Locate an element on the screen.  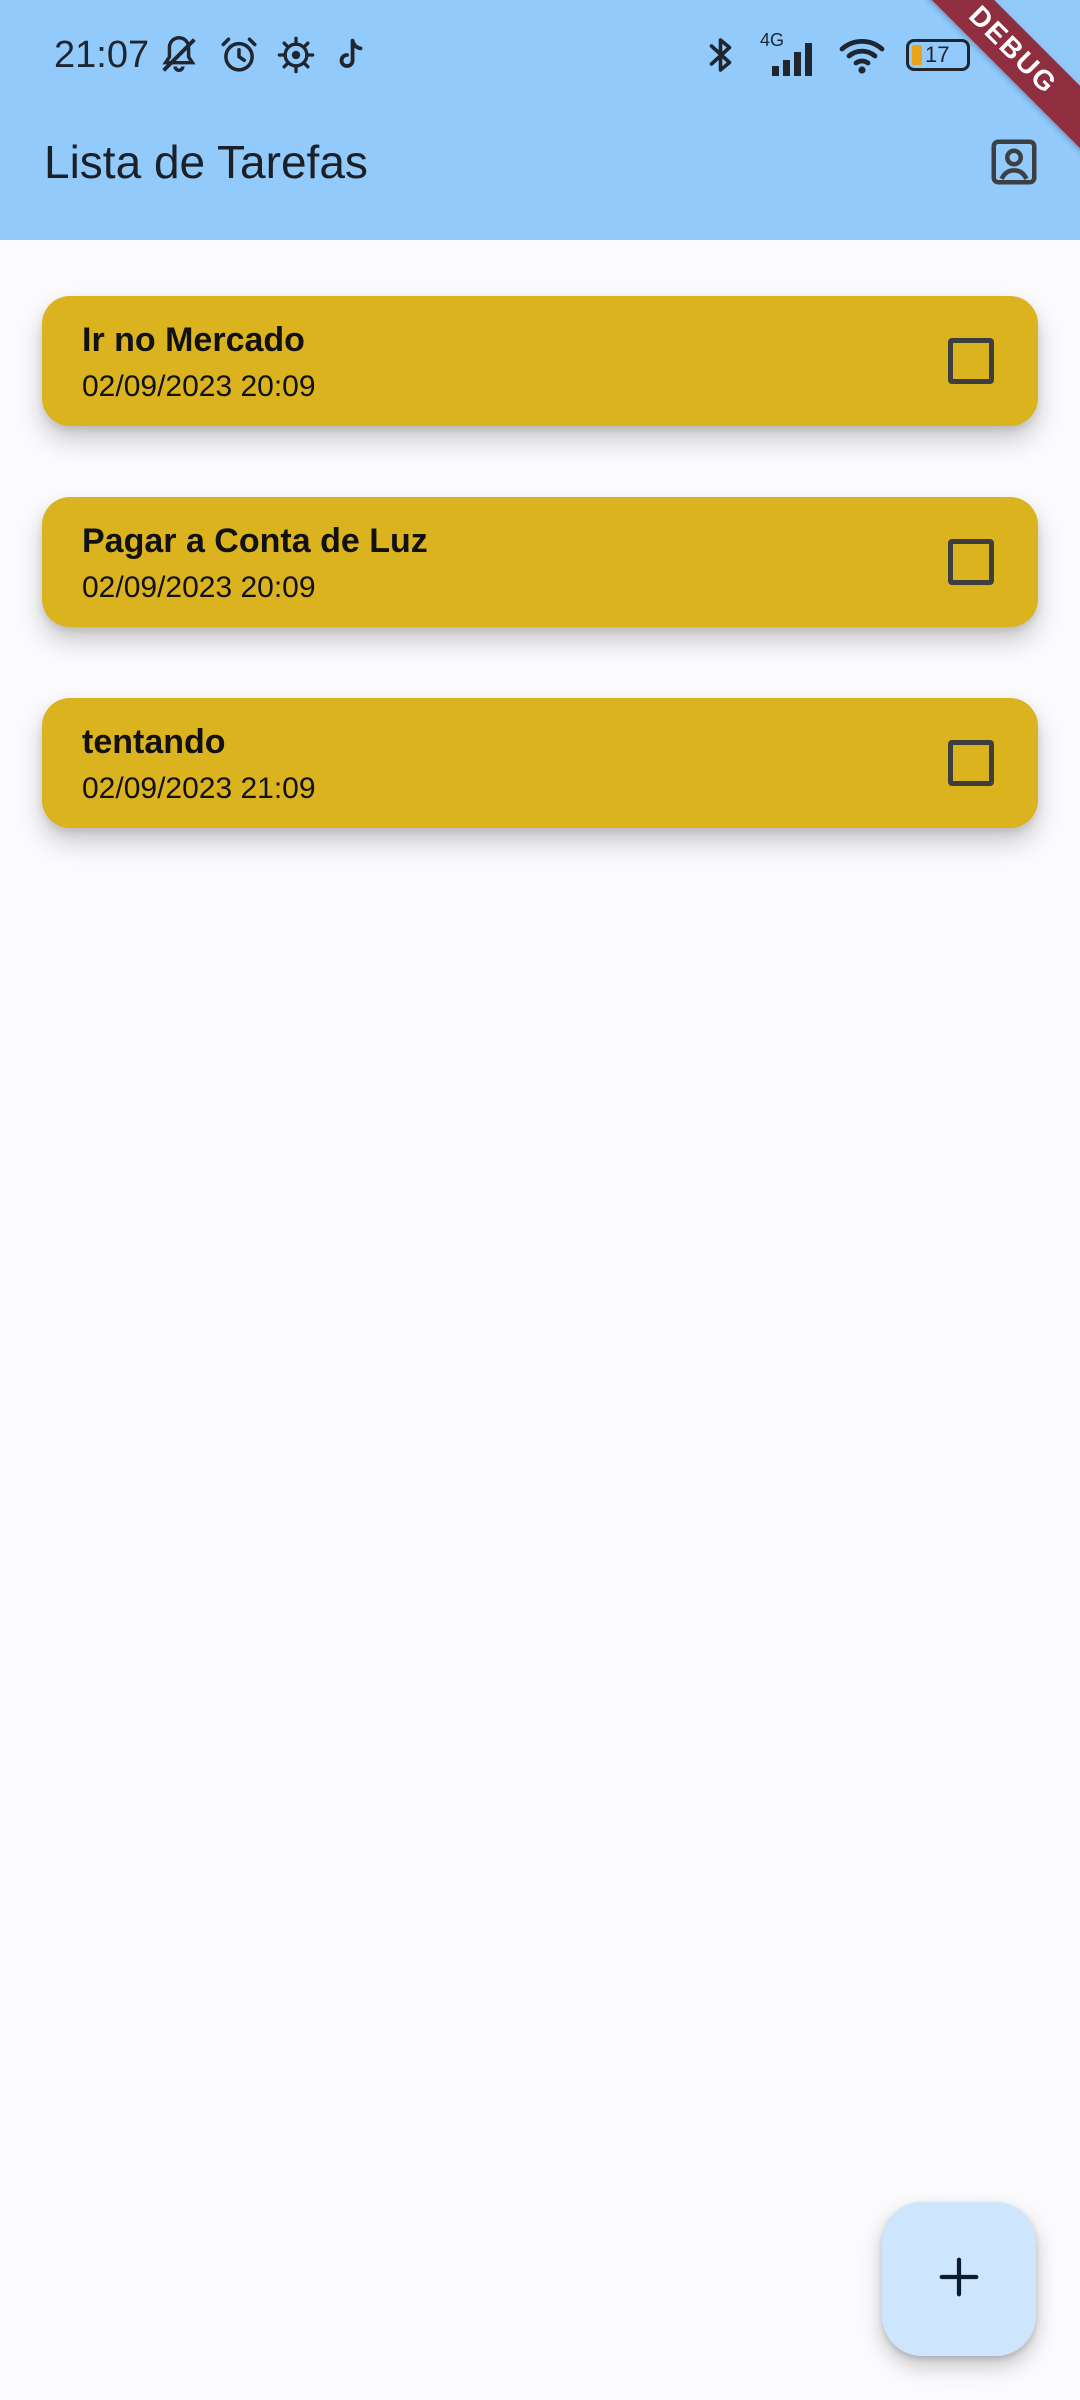
status-right-icons: 4G 17 is located at coordinates (837, 54).